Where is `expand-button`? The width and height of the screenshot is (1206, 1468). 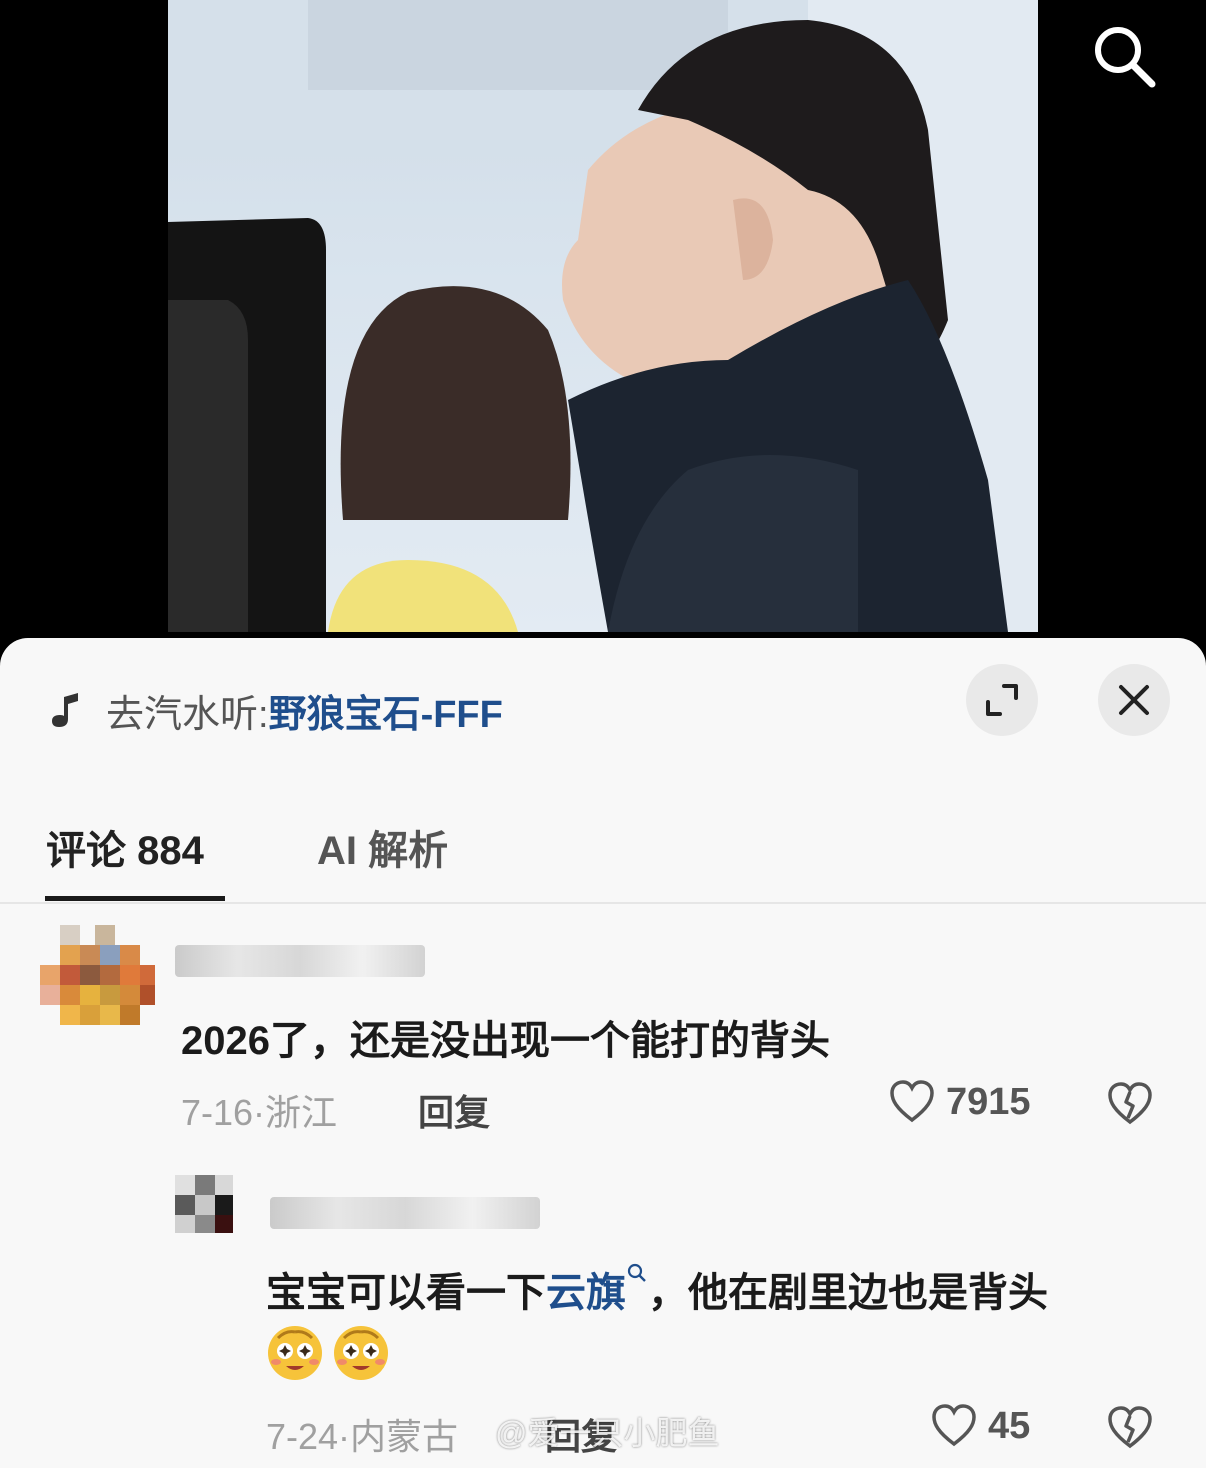 expand-button is located at coordinates (1002, 700).